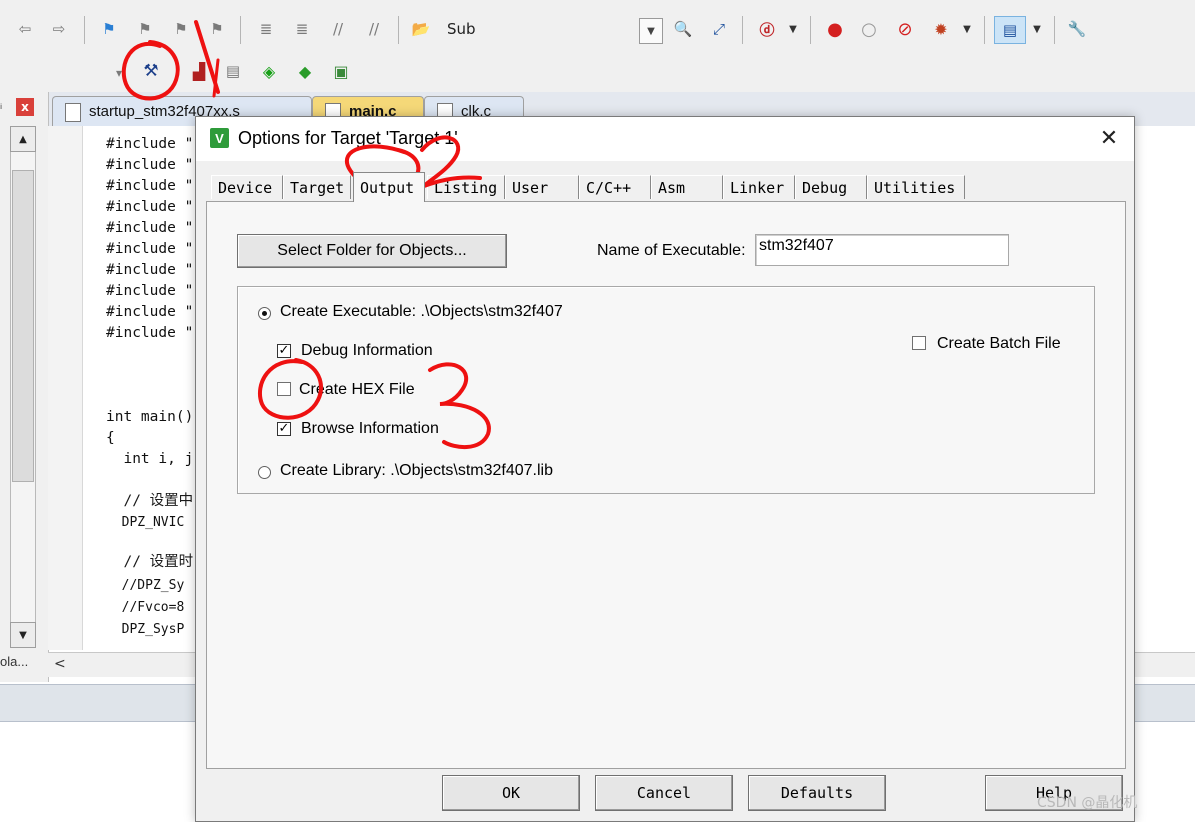 This screenshot has height=822, width=1195. What do you see at coordinates (341, 71) in the screenshot?
I see `component-icon: ▣` at bounding box center [341, 71].